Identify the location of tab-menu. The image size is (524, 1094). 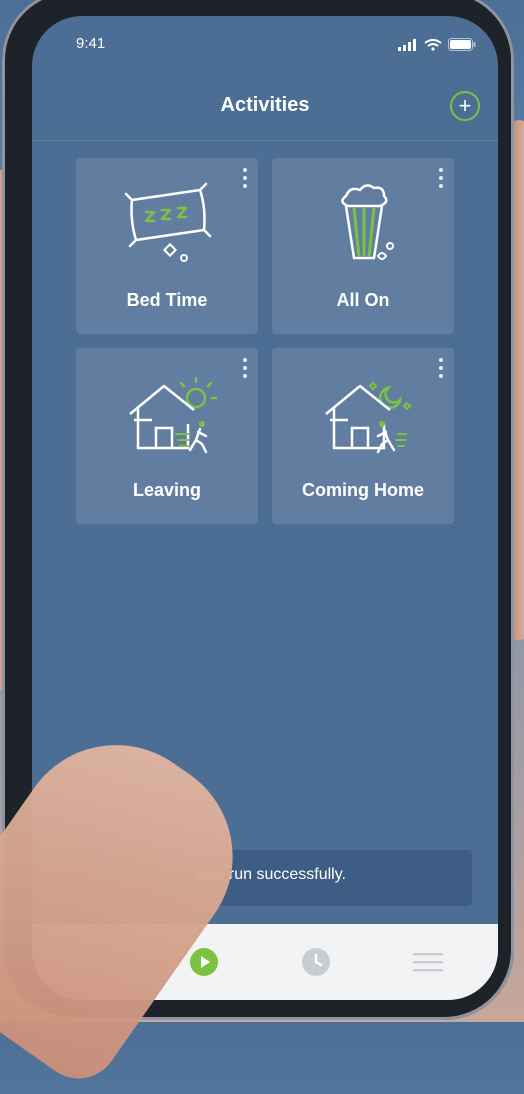
(428, 962).